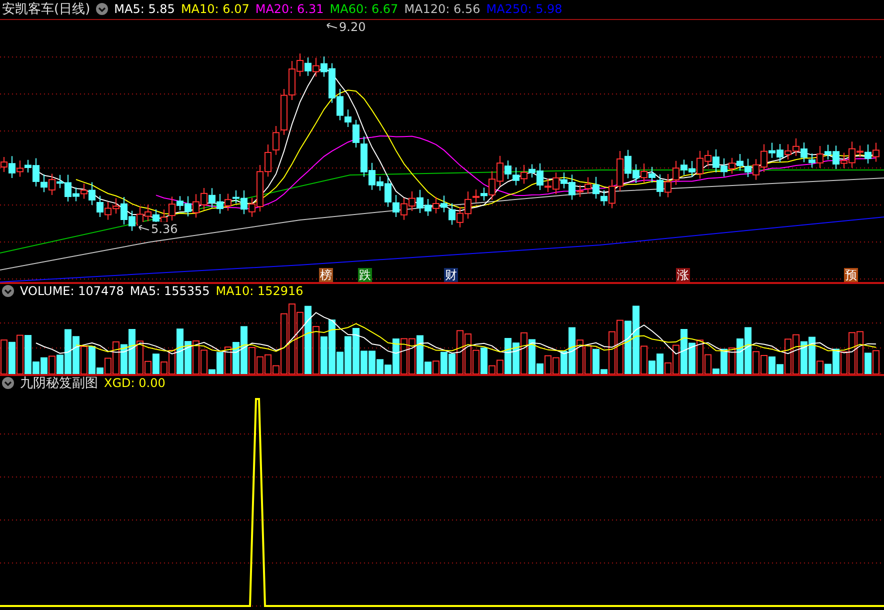 The width and height of the screenshot is (884, 610). I want to click on legend-value: MA250: 5.98, so click(524, 9).